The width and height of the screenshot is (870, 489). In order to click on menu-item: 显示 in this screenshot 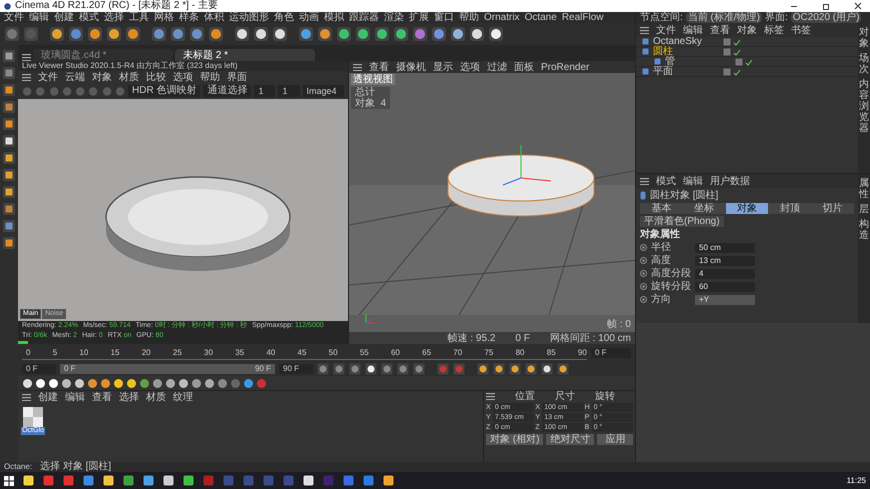, I will do `click(443, 67)`.